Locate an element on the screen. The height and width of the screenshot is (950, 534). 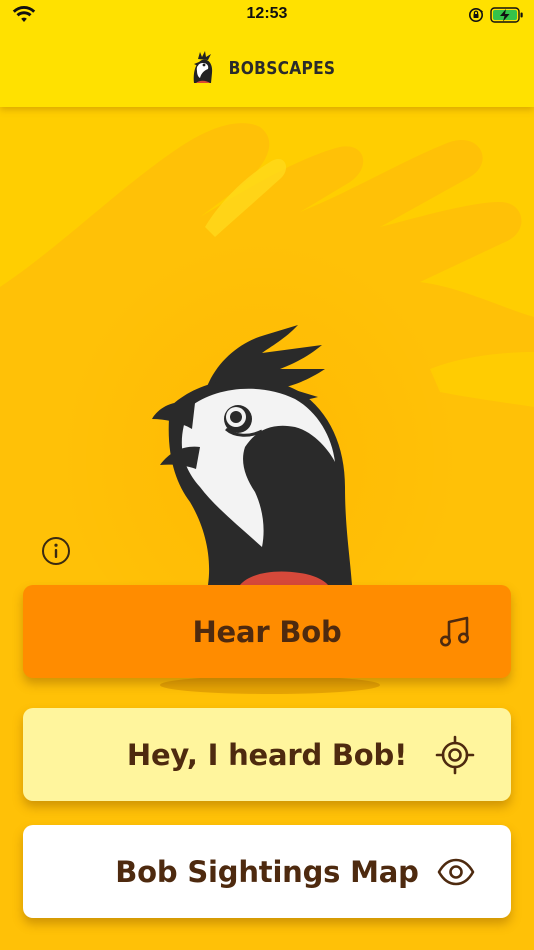
info-button is located at coordinates (56, 551).